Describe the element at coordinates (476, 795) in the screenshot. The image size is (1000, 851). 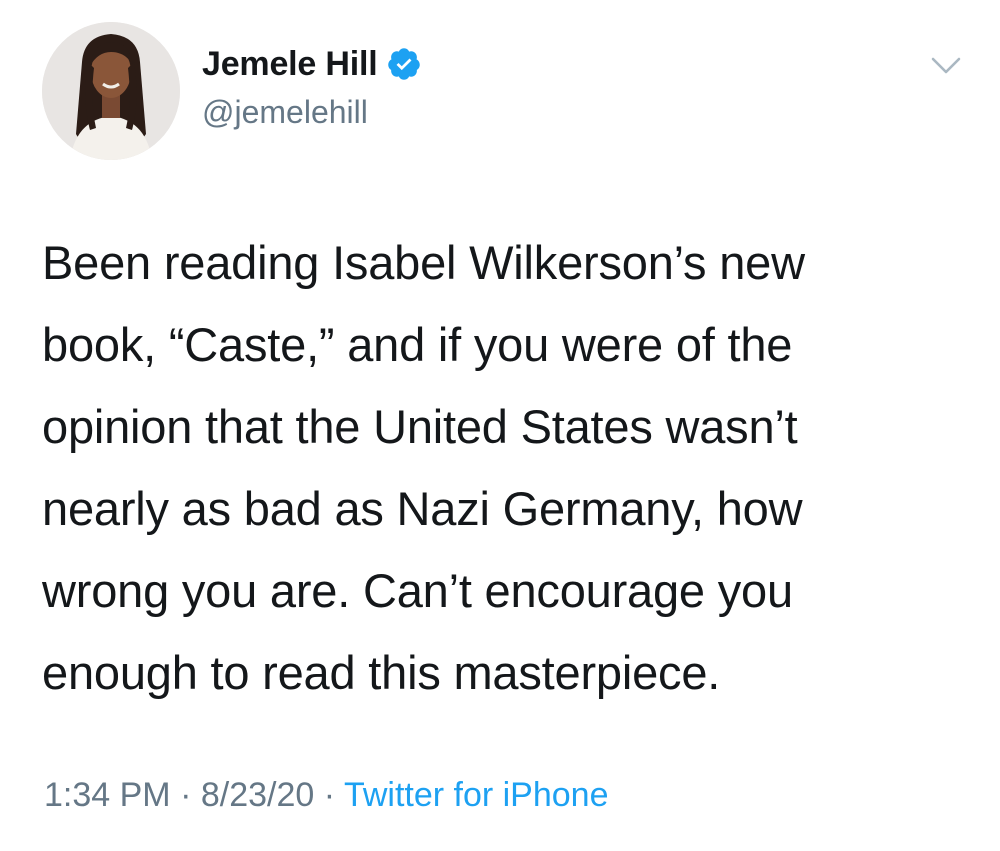
I see `tweet-source-link: Twitter for iPhone` at that location.